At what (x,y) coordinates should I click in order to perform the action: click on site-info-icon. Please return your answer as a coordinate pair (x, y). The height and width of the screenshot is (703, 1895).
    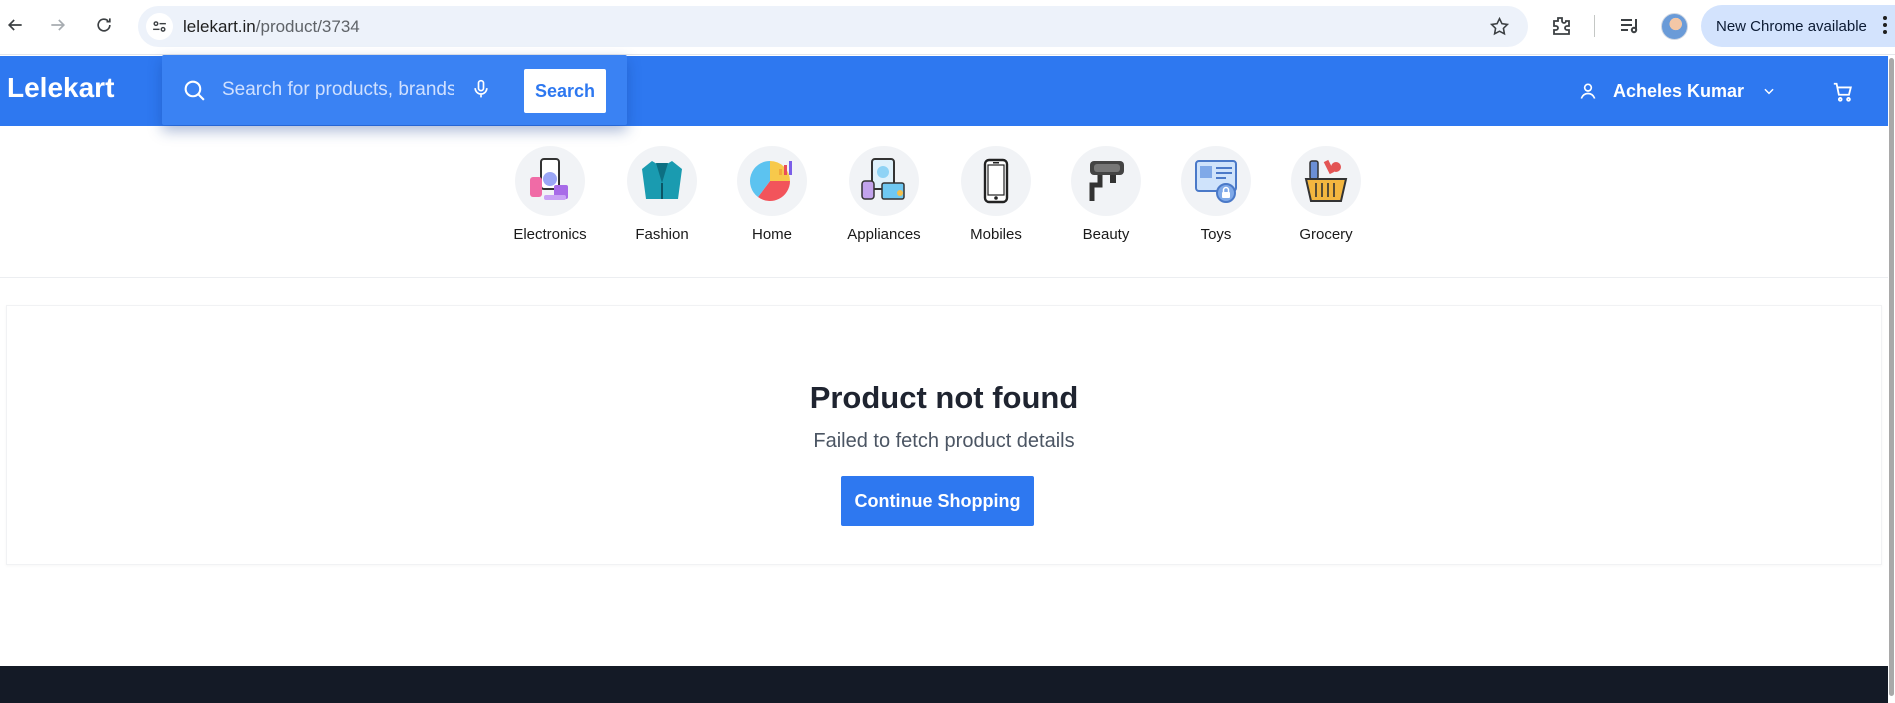
    Looking at the image, I should click on (159, 26).